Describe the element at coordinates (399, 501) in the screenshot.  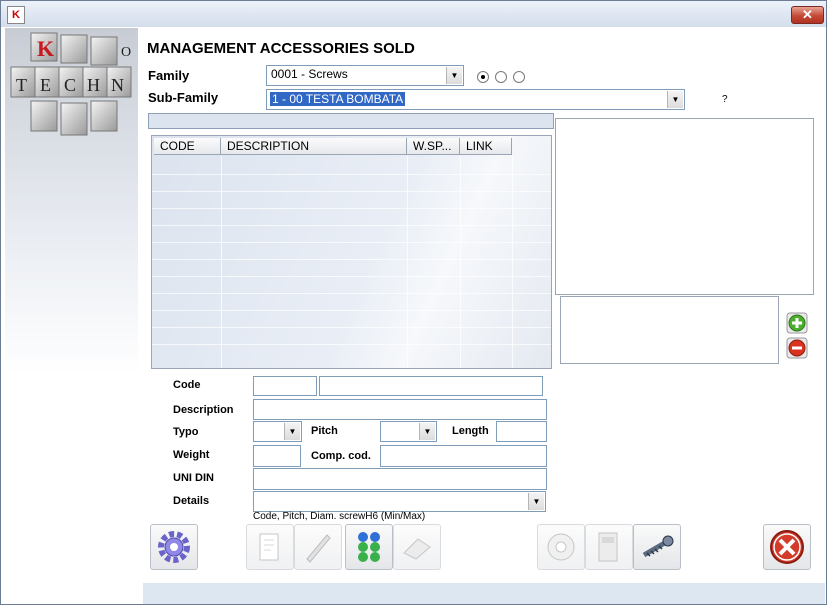
I see `details-select: ▼` at that location.